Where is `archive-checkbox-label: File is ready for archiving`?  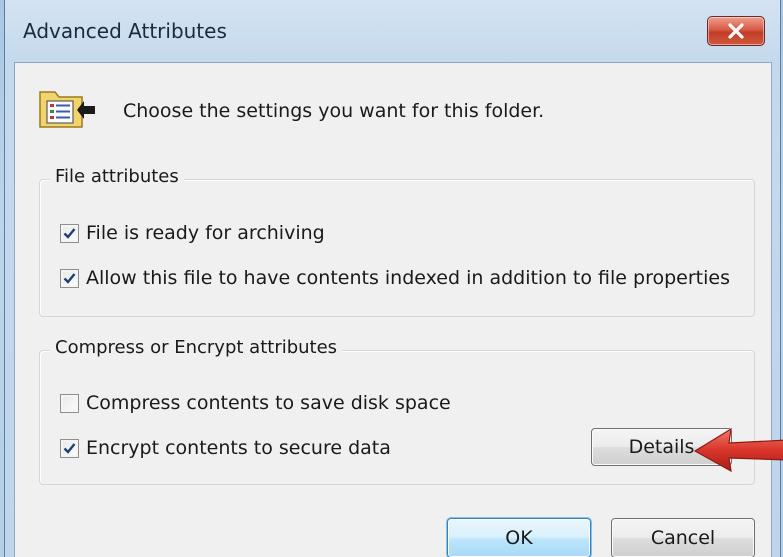 archive-checkbox-label: File is ready for archiving is located at coordinates (205, 233).